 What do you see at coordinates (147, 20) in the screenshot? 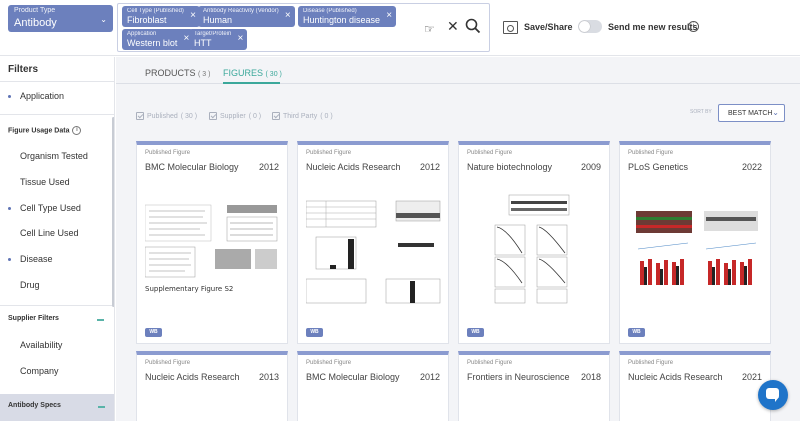
I see `chip-value: Fibroblast` at bounding box center [147, 20].